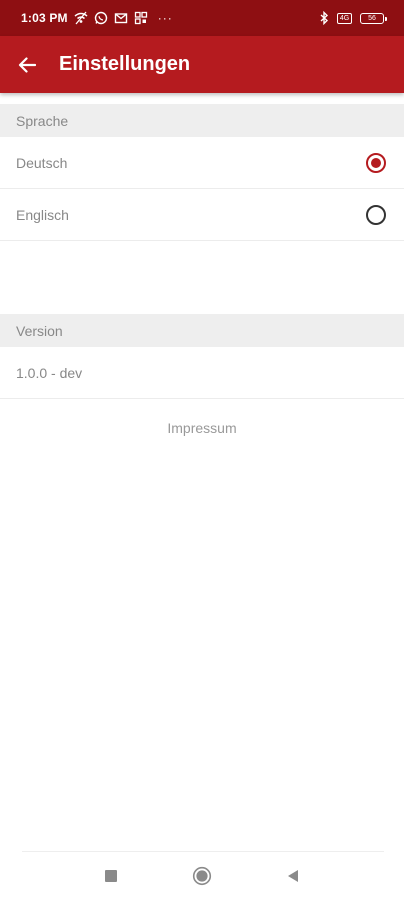  I want to click on home-button, so click(202, 876).